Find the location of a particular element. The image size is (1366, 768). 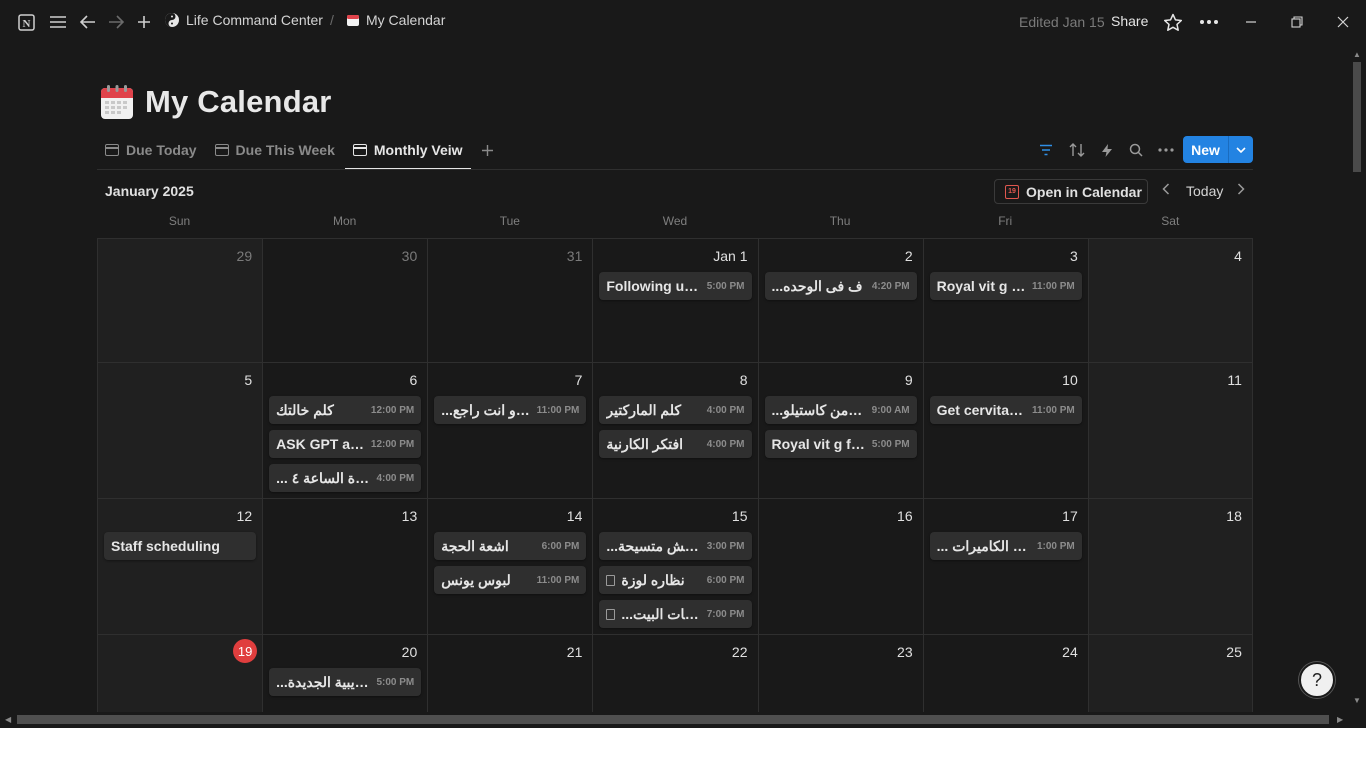

breadcrumb-workspace: Life Command Center is located at coordinates (243, 20).